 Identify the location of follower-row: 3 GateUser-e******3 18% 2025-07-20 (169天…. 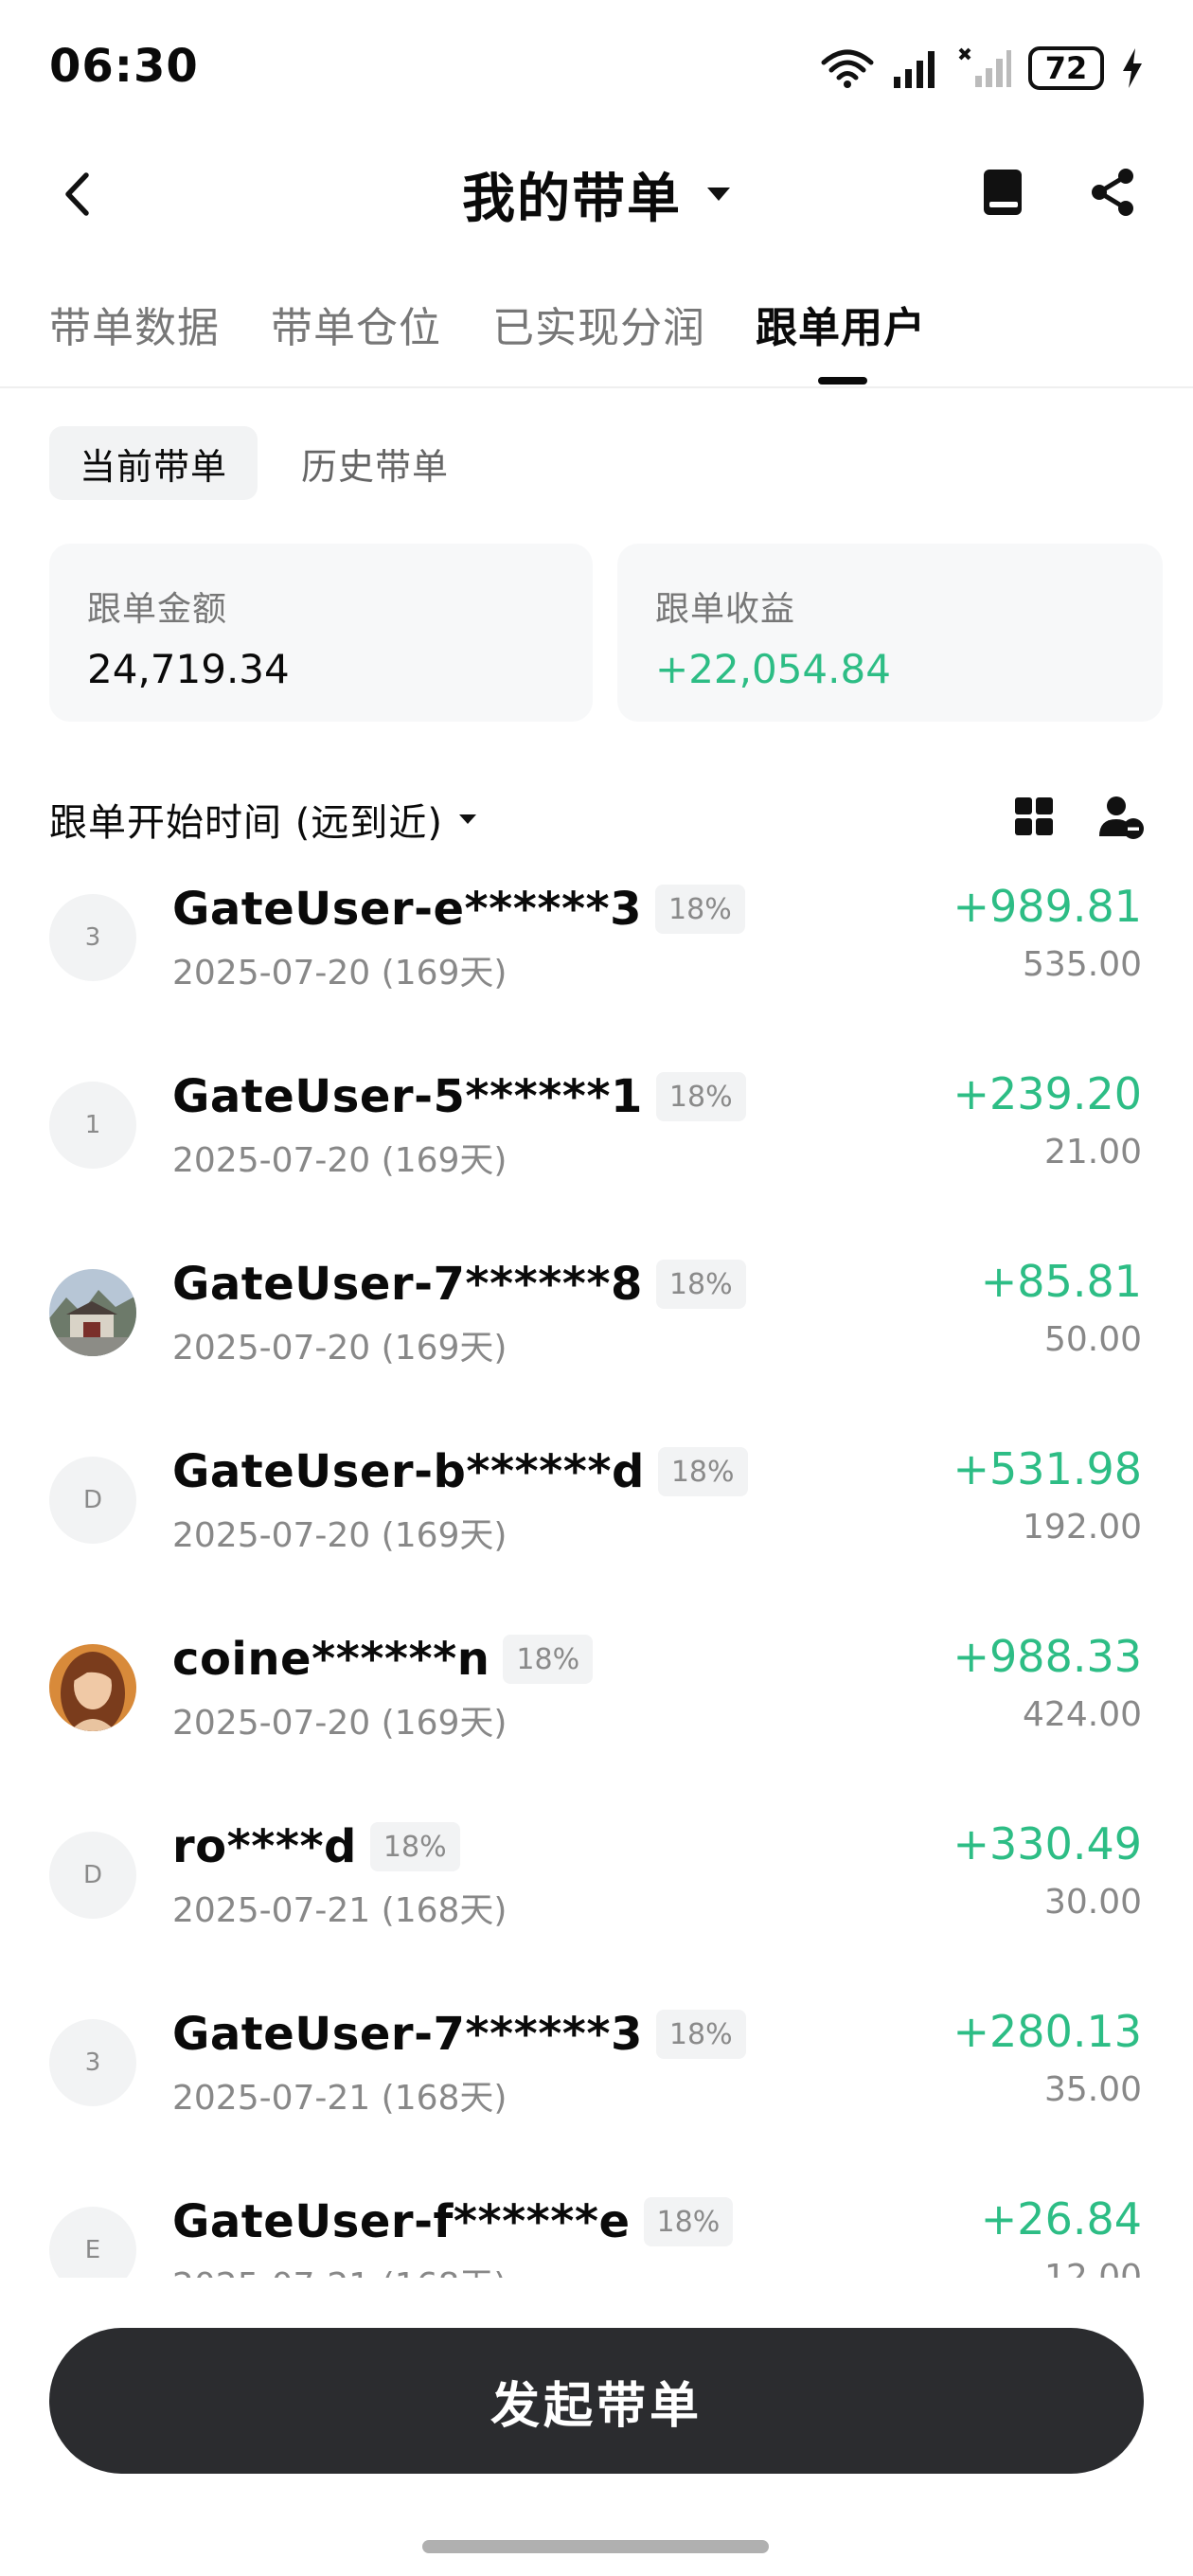
(596, 955).